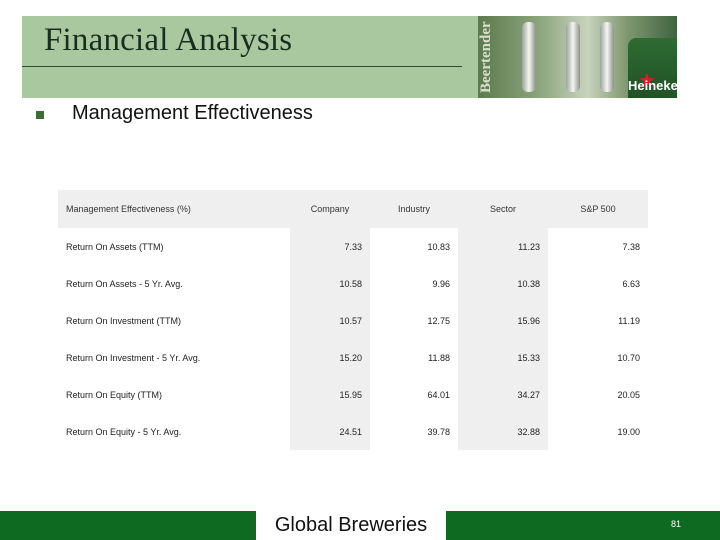  I want to click on column-header-sp500: S&P 500, so click(598, 209).